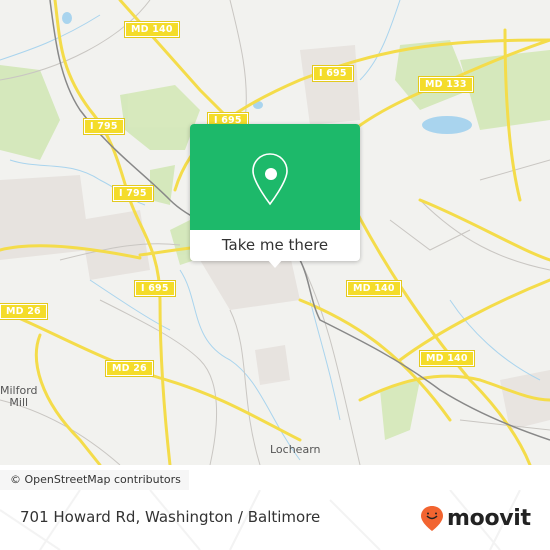 The width and height of the screenshot is (550, 550). I want to click on moovit-pin-icon, so click(432, 518).